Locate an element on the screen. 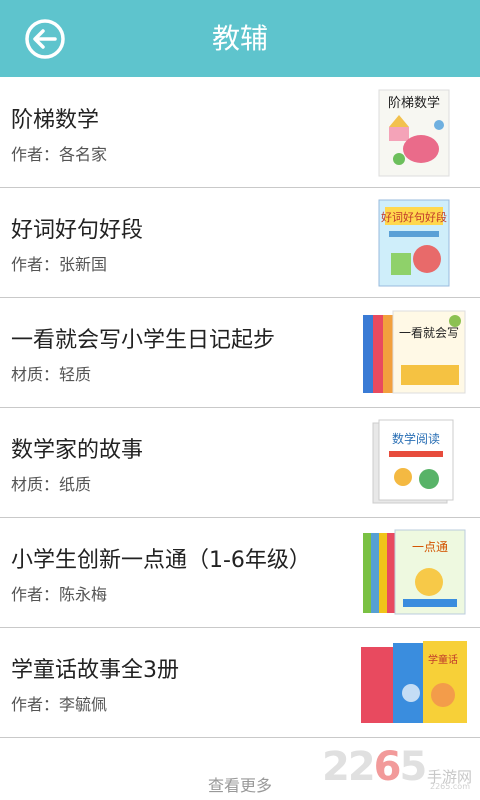 The height and width of the screenshot is (800, 480). book-cover-image: 阶梯数学 is located at coordinates (414, 133).